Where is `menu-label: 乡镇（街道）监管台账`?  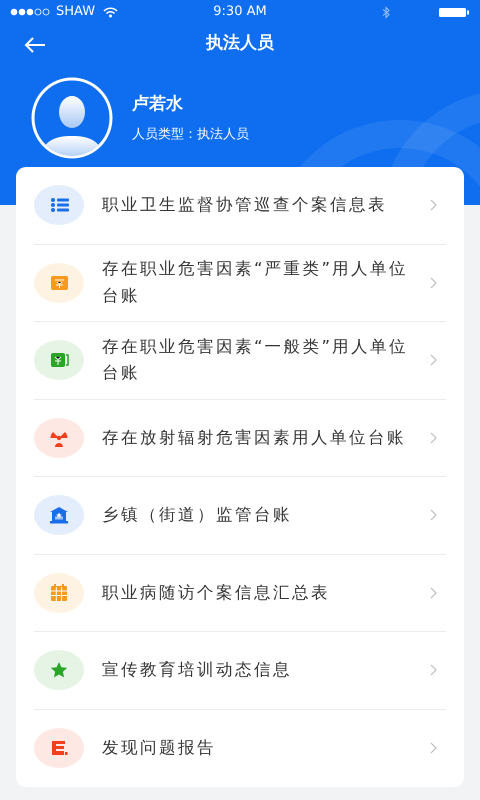
menu-label: 乡镇（街道）监管台账 is located at coordinates (197, 515).